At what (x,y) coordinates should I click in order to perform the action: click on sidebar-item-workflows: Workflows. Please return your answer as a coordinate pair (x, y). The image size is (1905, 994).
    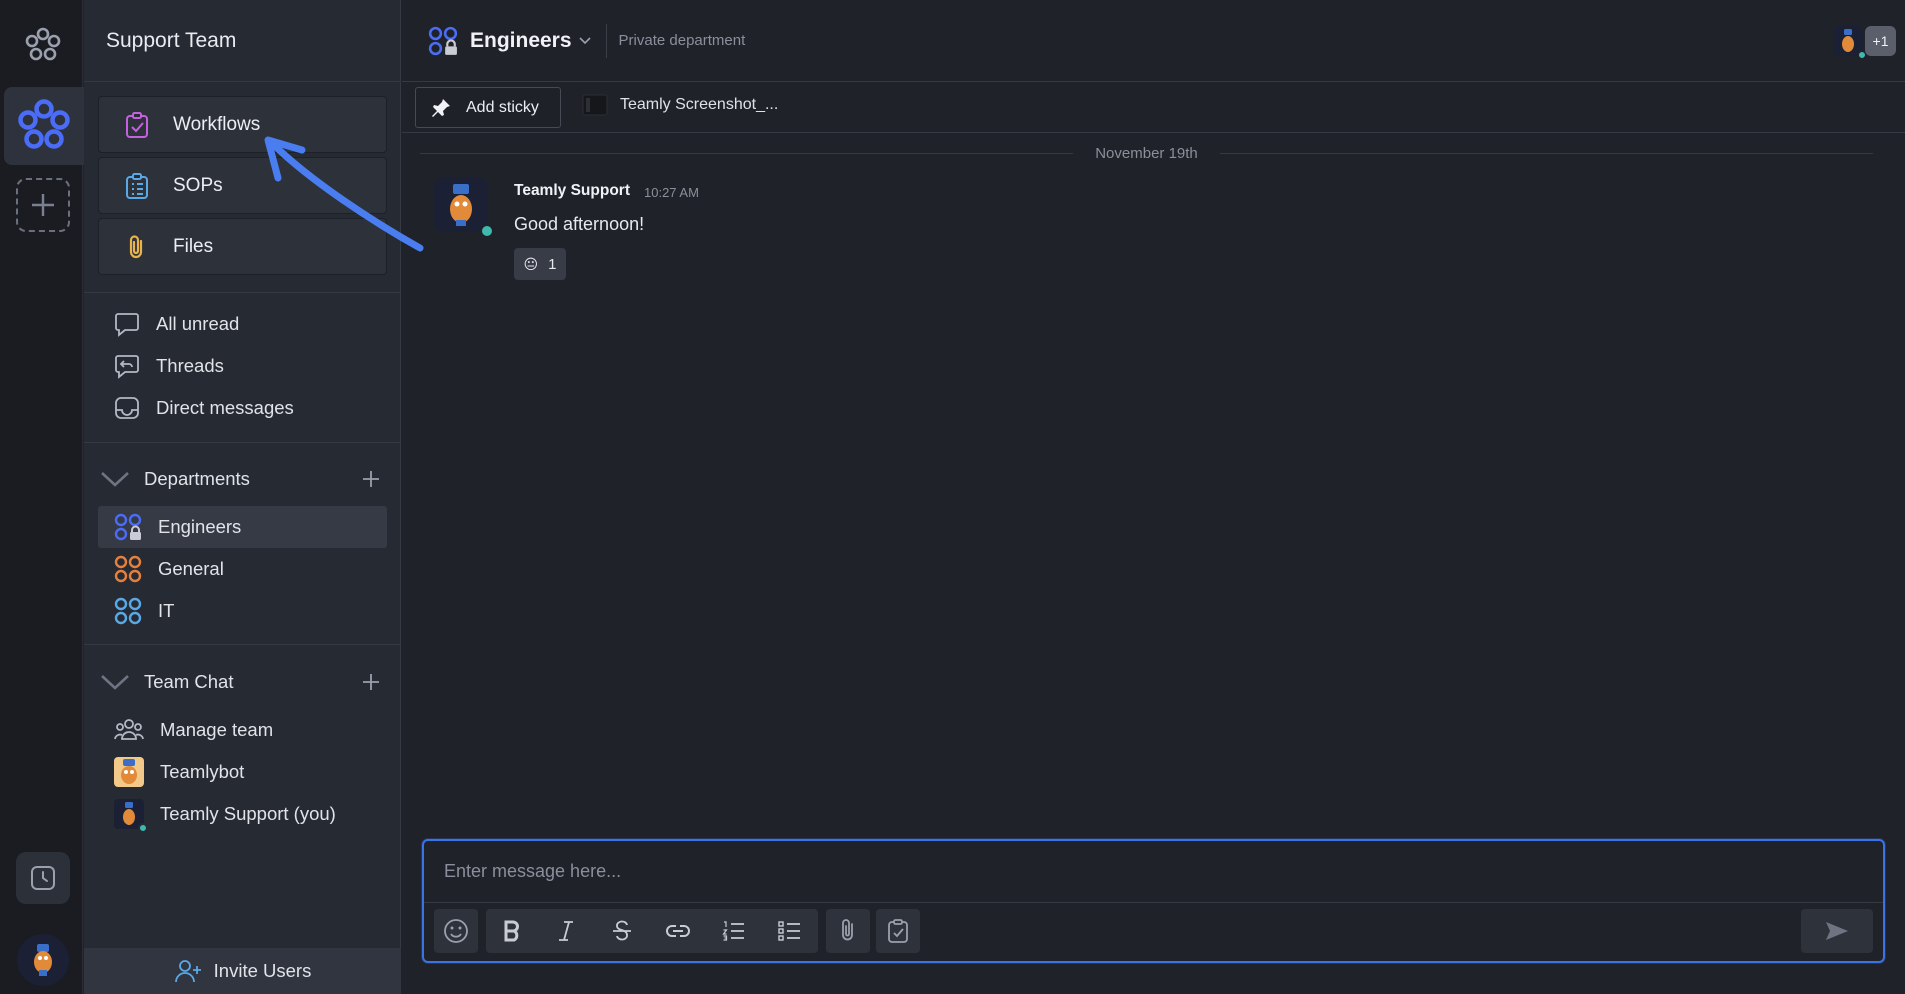
    Looking at the image, I should click on (242, 124).